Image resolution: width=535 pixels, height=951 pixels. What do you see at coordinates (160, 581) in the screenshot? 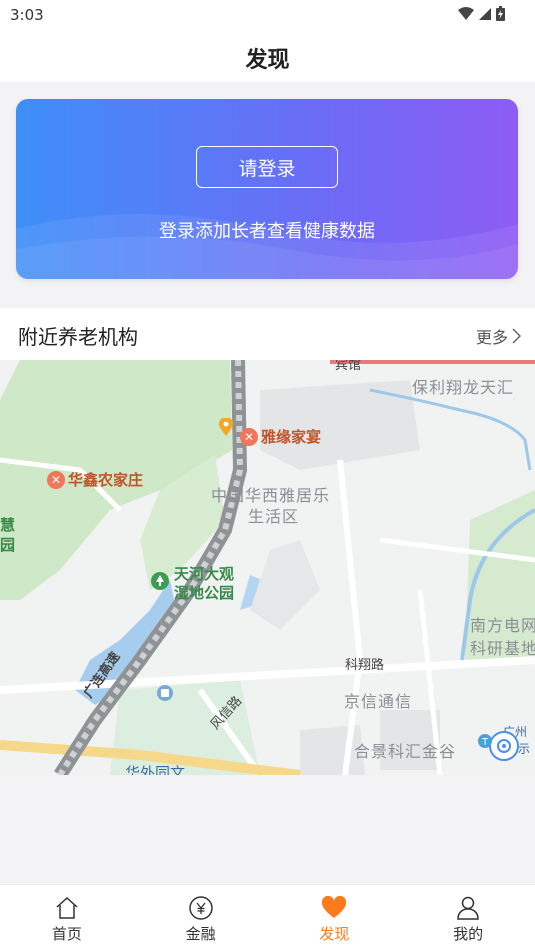
I see `tree-icon` at bounding box center [160, 581].